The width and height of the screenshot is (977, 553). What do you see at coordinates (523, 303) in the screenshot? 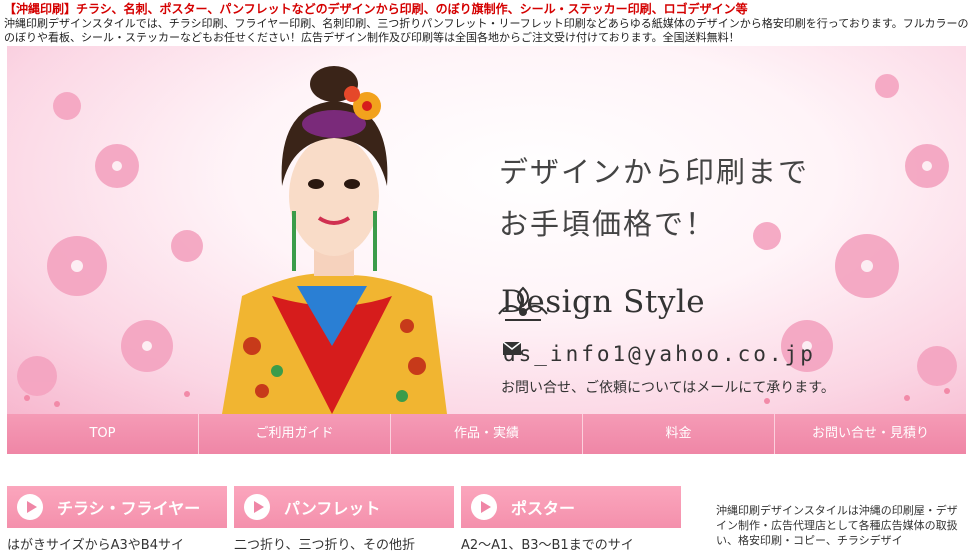
I see `ornament-logo-icon` at bounding box center [523, 303].